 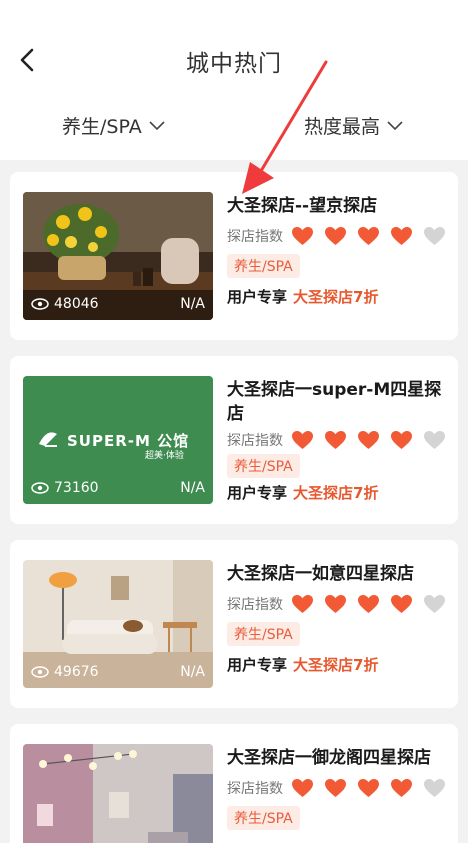 I want to click on category-filter-label: 养生/SPA, so click(x=102, y=127).